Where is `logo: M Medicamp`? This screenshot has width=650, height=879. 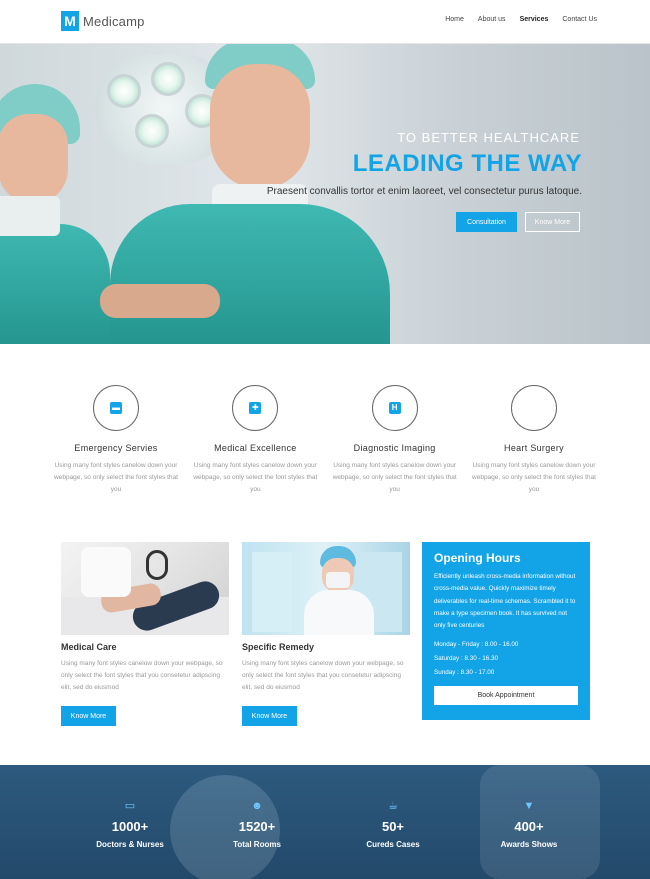
logo: M Medicamp is located at coordinates (103, 21).